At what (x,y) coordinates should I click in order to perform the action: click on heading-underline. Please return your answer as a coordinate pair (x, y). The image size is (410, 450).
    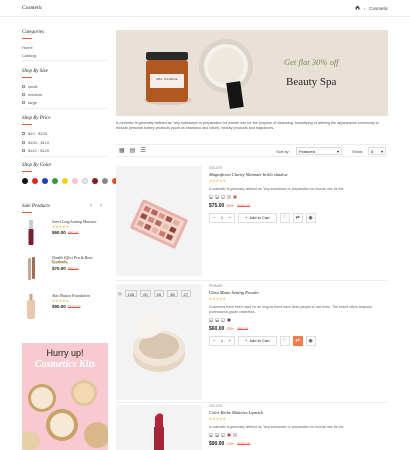
    Looking at the image, I should click on (27, 124).